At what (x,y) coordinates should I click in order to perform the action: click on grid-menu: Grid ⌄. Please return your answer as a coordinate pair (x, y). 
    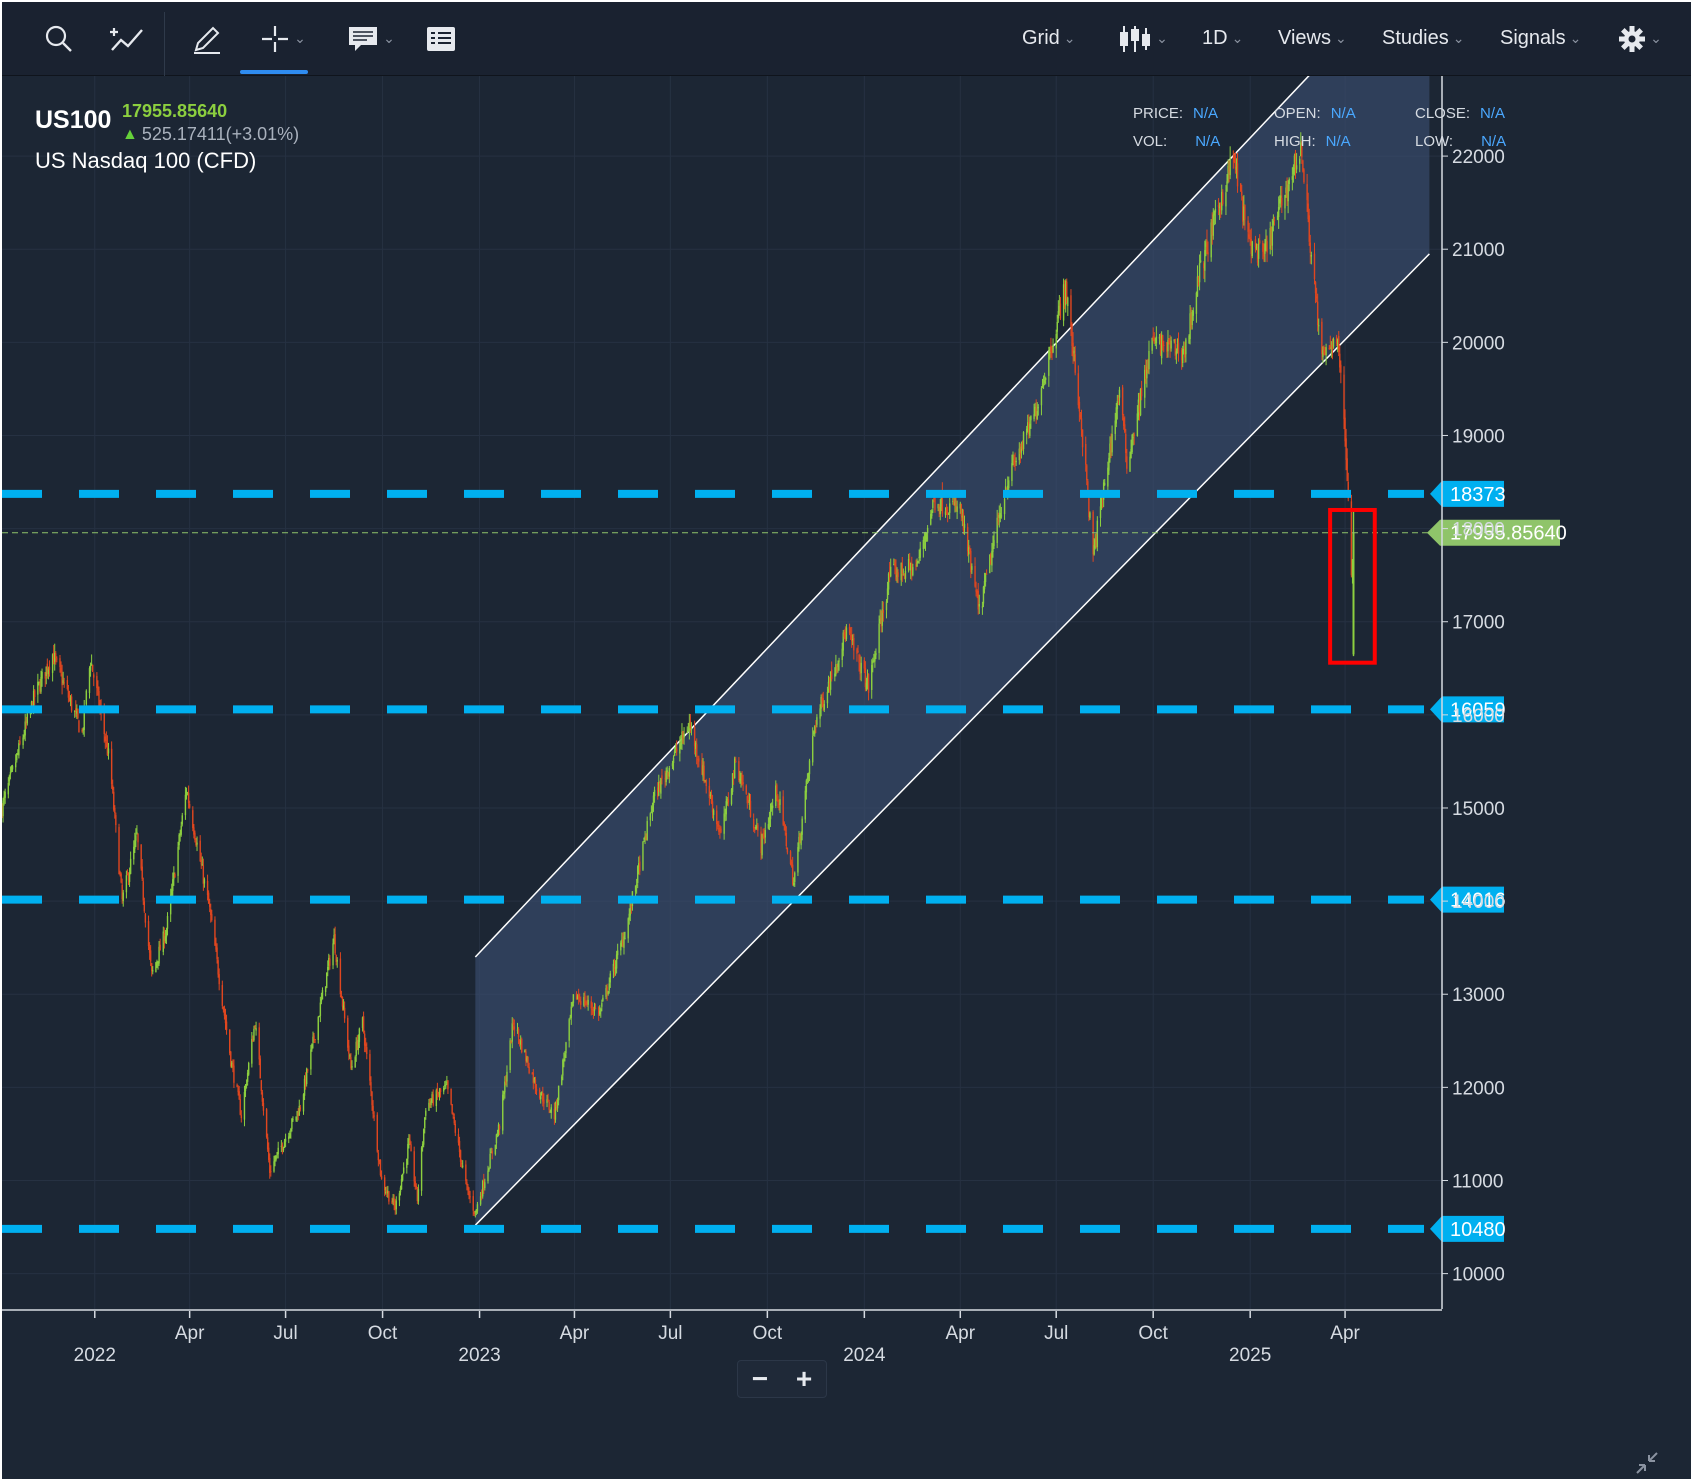
    Looking at the image, I should click on (1049, 38).